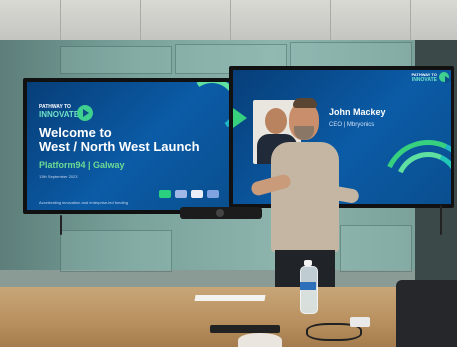 The width and height of the screenshot is (457, 347). What do you see at coordinates (245, 329) in the screenshot?
I see `laptop-cable` at bounding box center [245, 329].